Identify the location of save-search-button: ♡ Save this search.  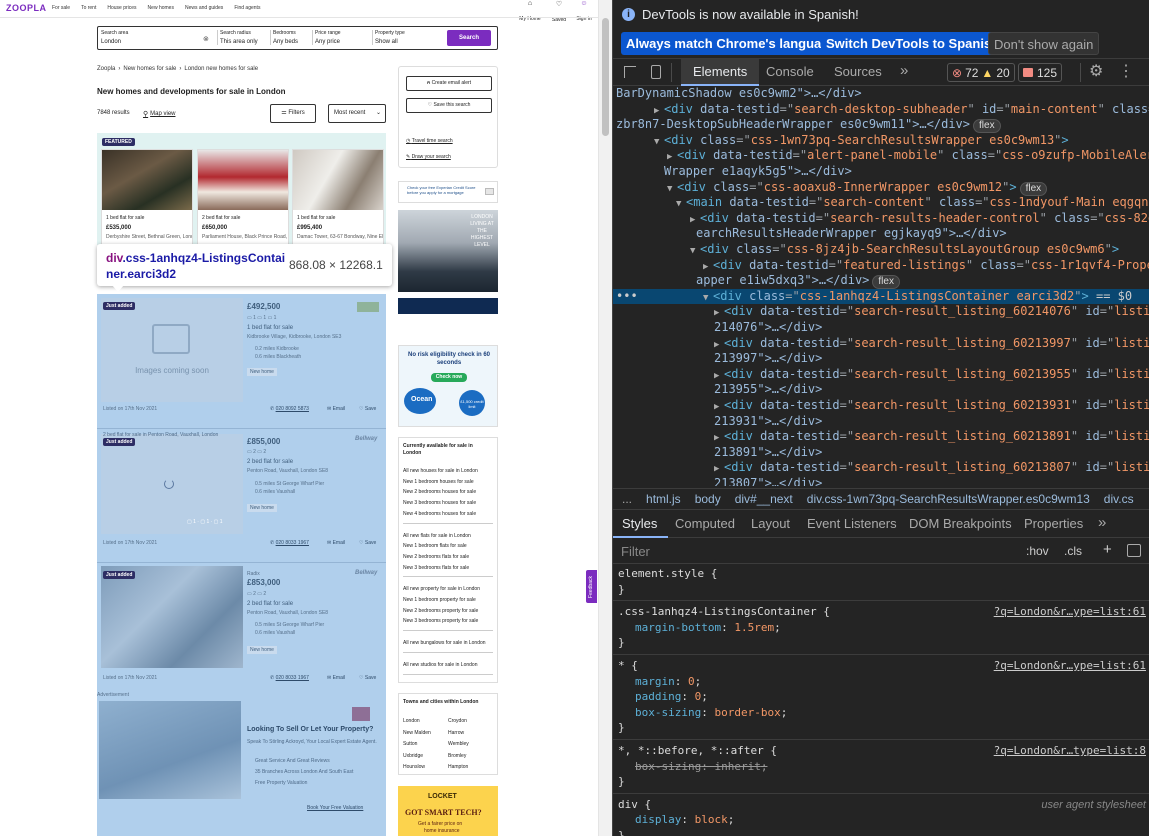
(449, 105).